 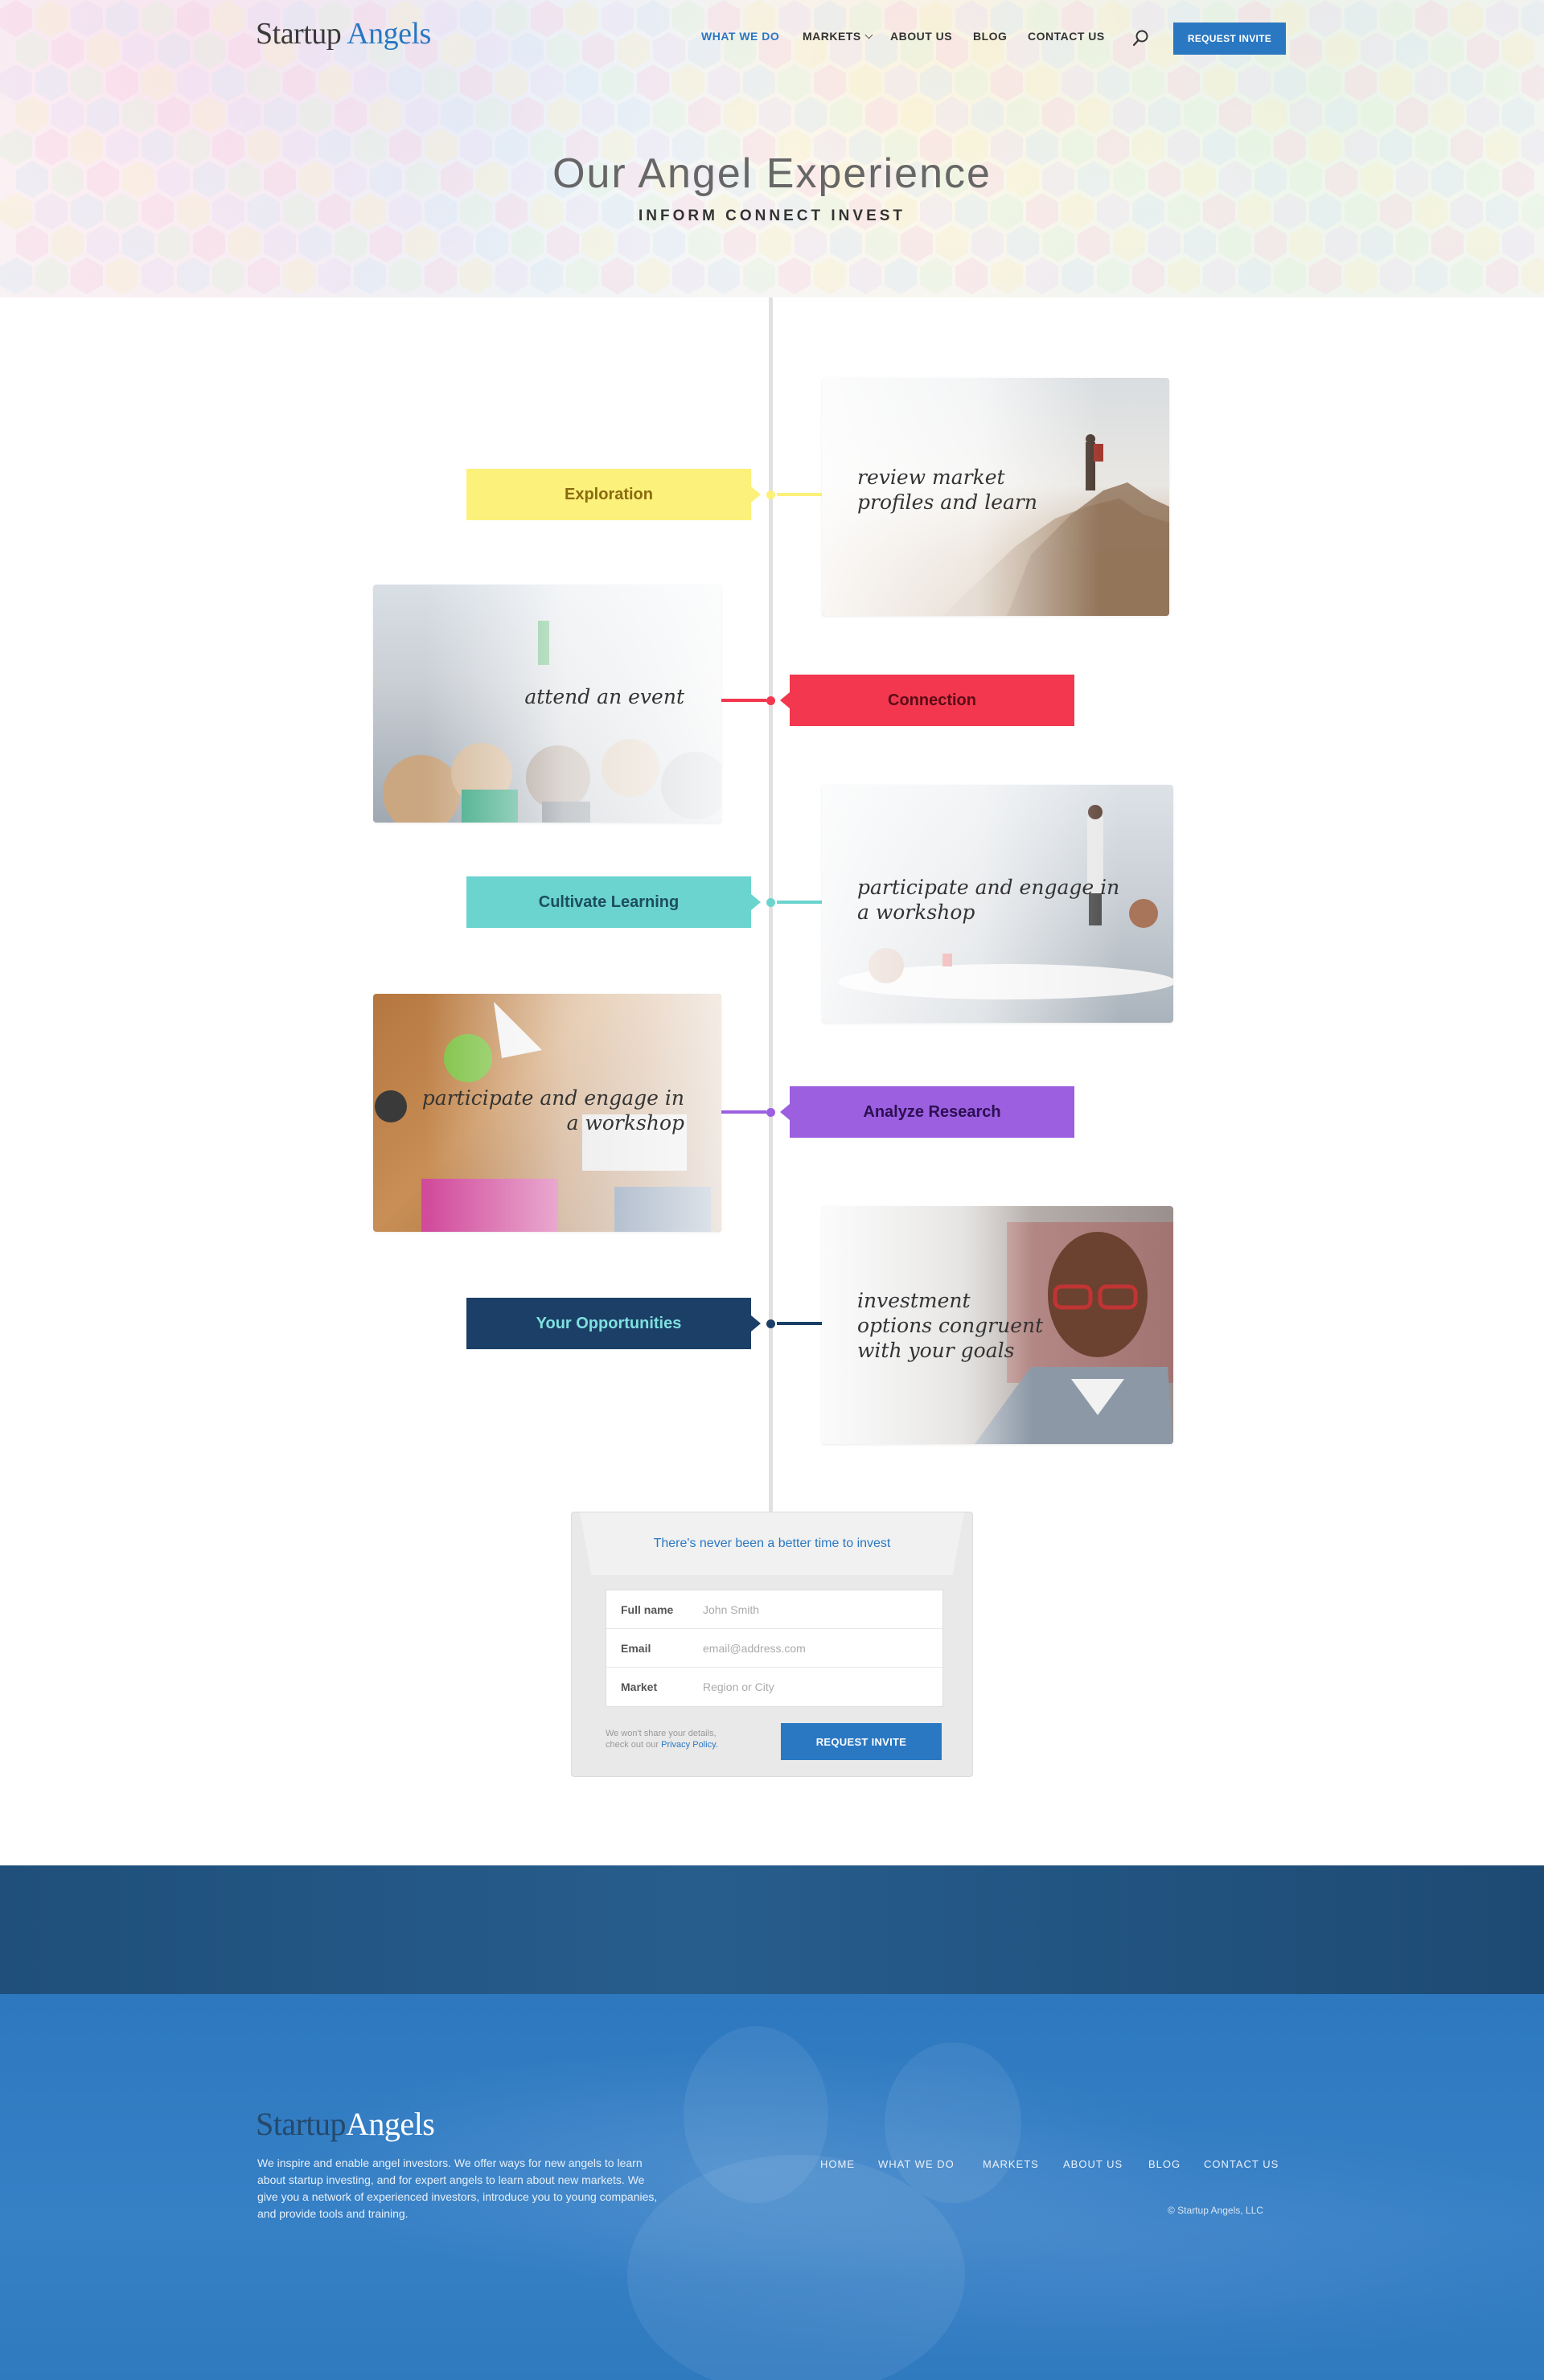 What do you see at coordinates (861, 1742) in the screenshot?
I see `form-request-invite-button: REQUEST INVITE` at bounding box center [861, 1742].